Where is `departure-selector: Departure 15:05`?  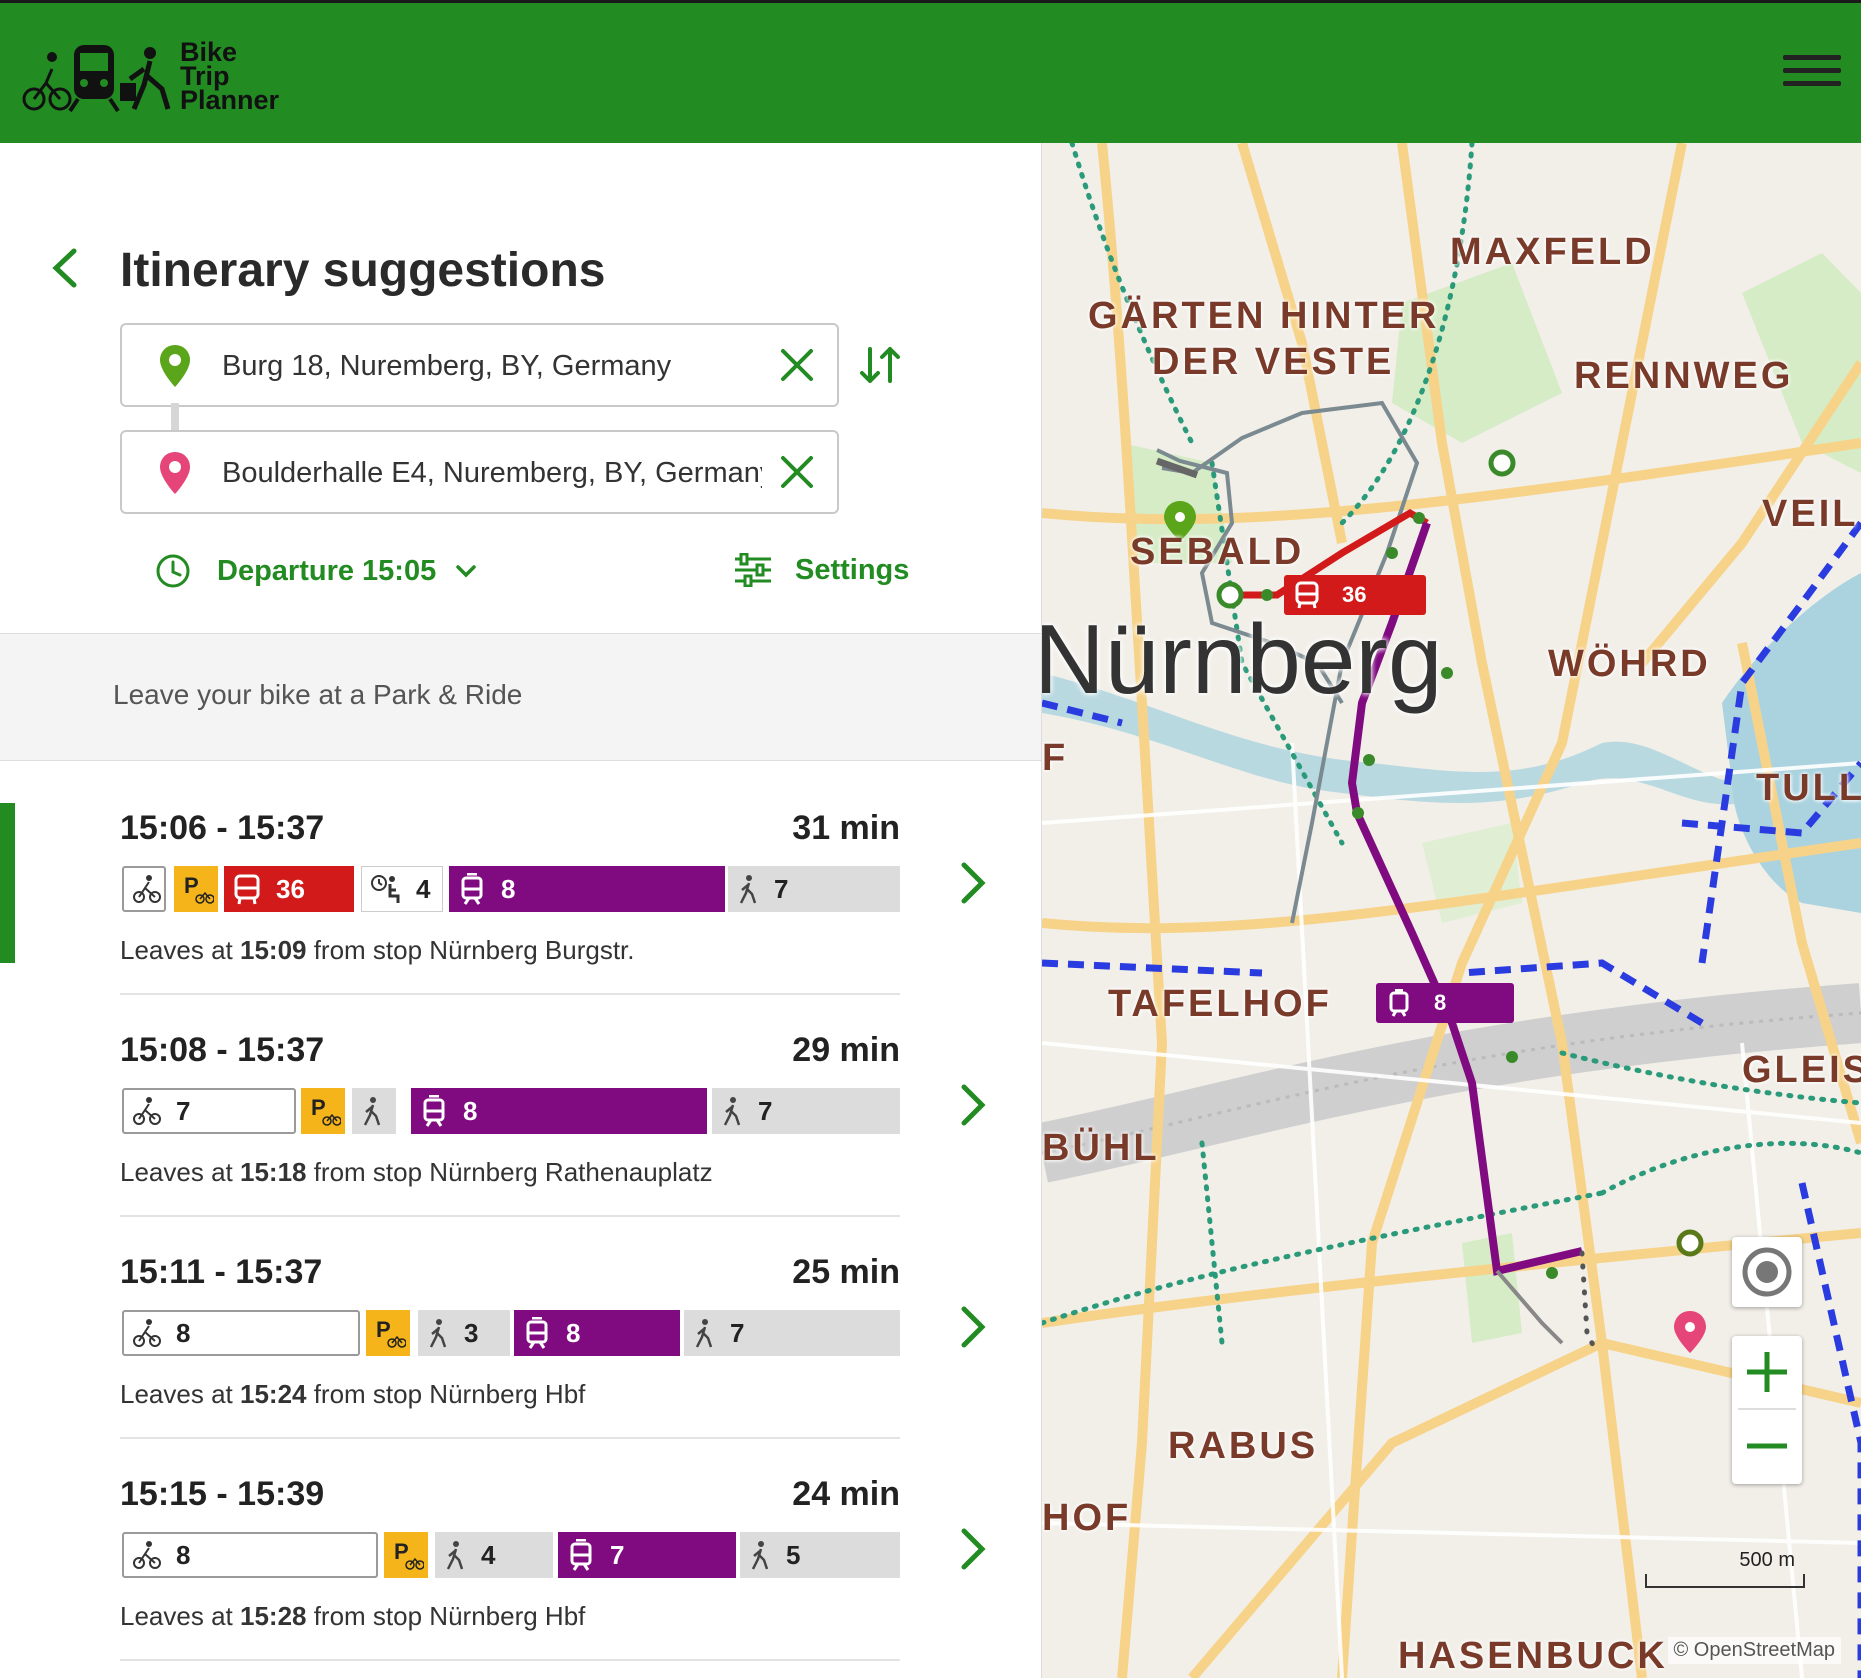
departure-selector: Departure 15:05 is located at coordinates (317, 571).